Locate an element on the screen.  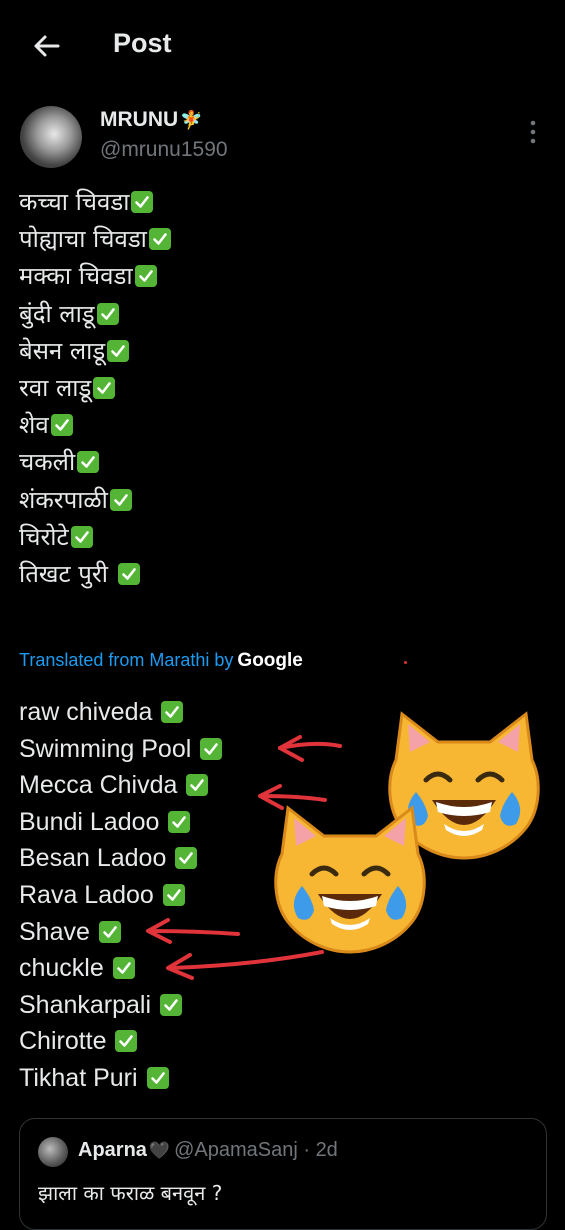
marathi-line: पोह्याचा चिवडा is located at coordinates (95, 239).